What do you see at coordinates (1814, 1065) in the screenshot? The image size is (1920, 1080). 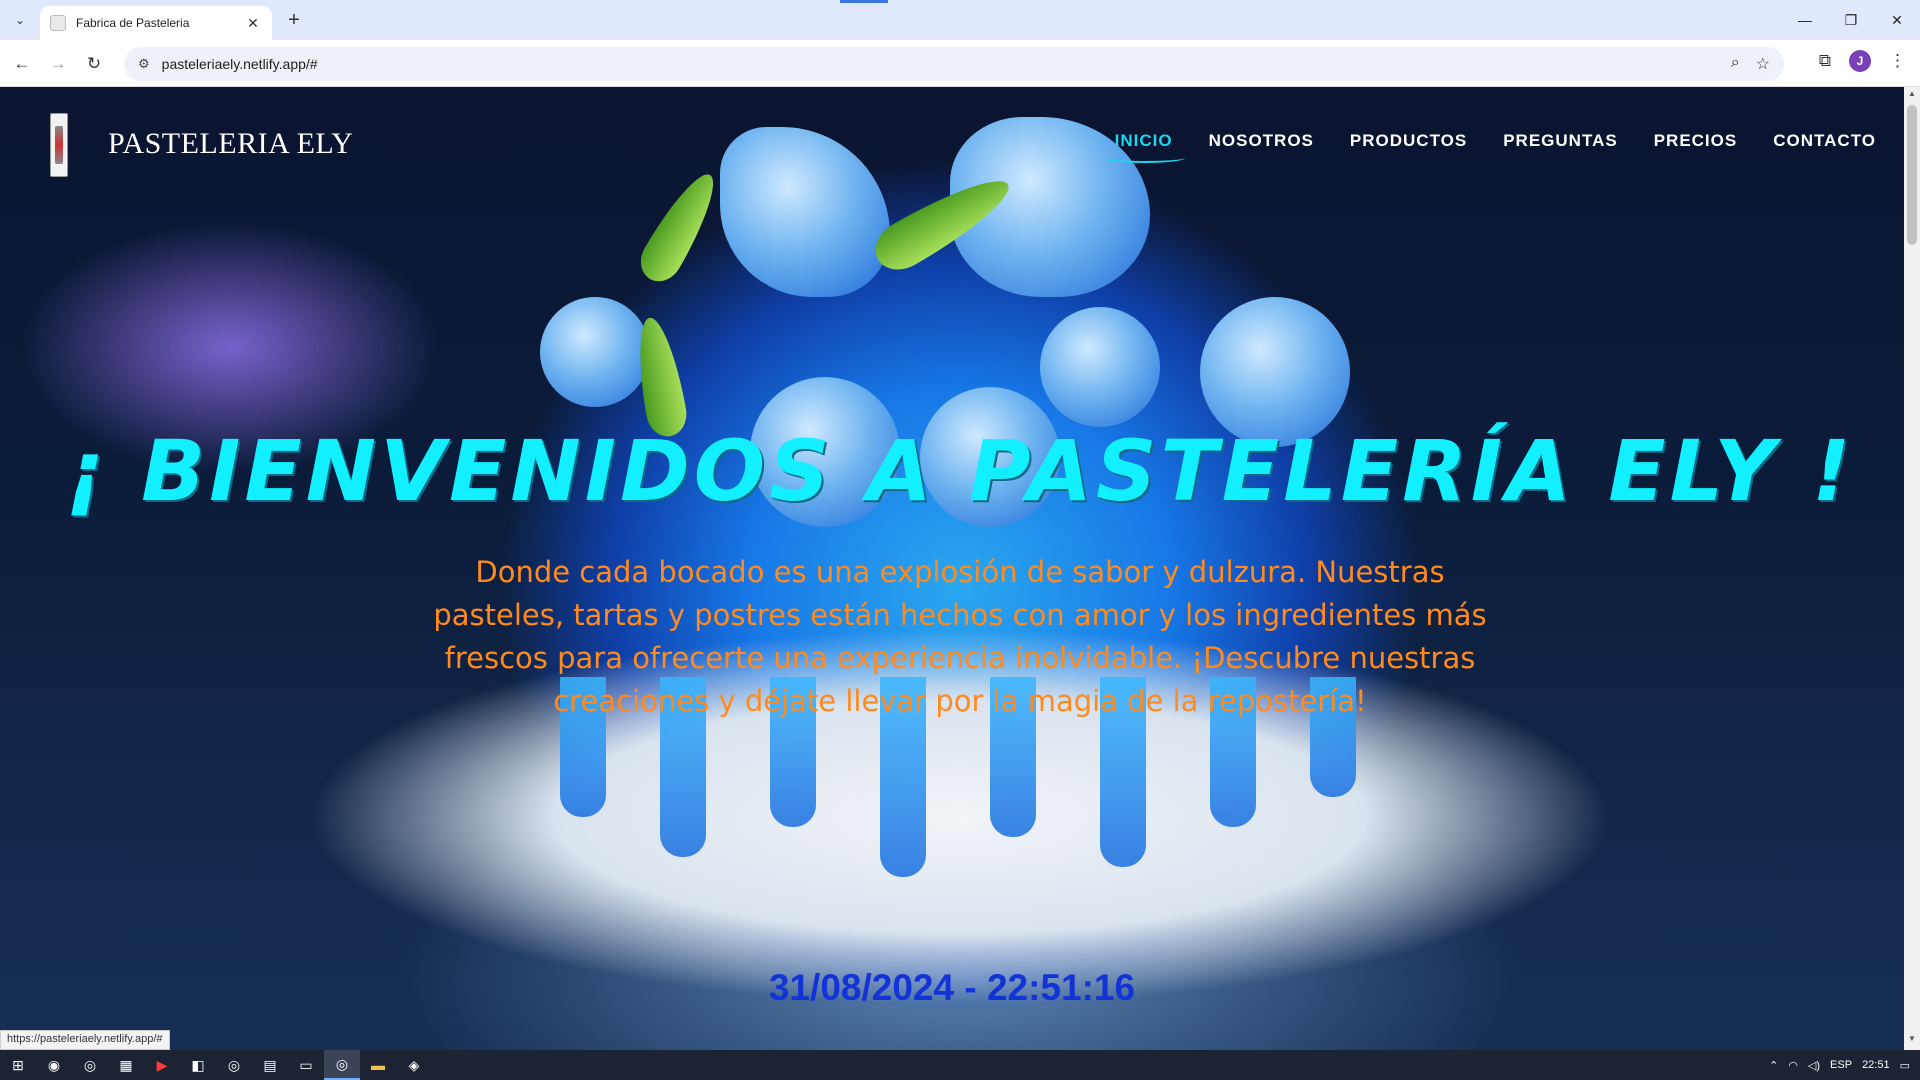 I see `volume-icon: ◁)` at bounding box center [1814, 1065].